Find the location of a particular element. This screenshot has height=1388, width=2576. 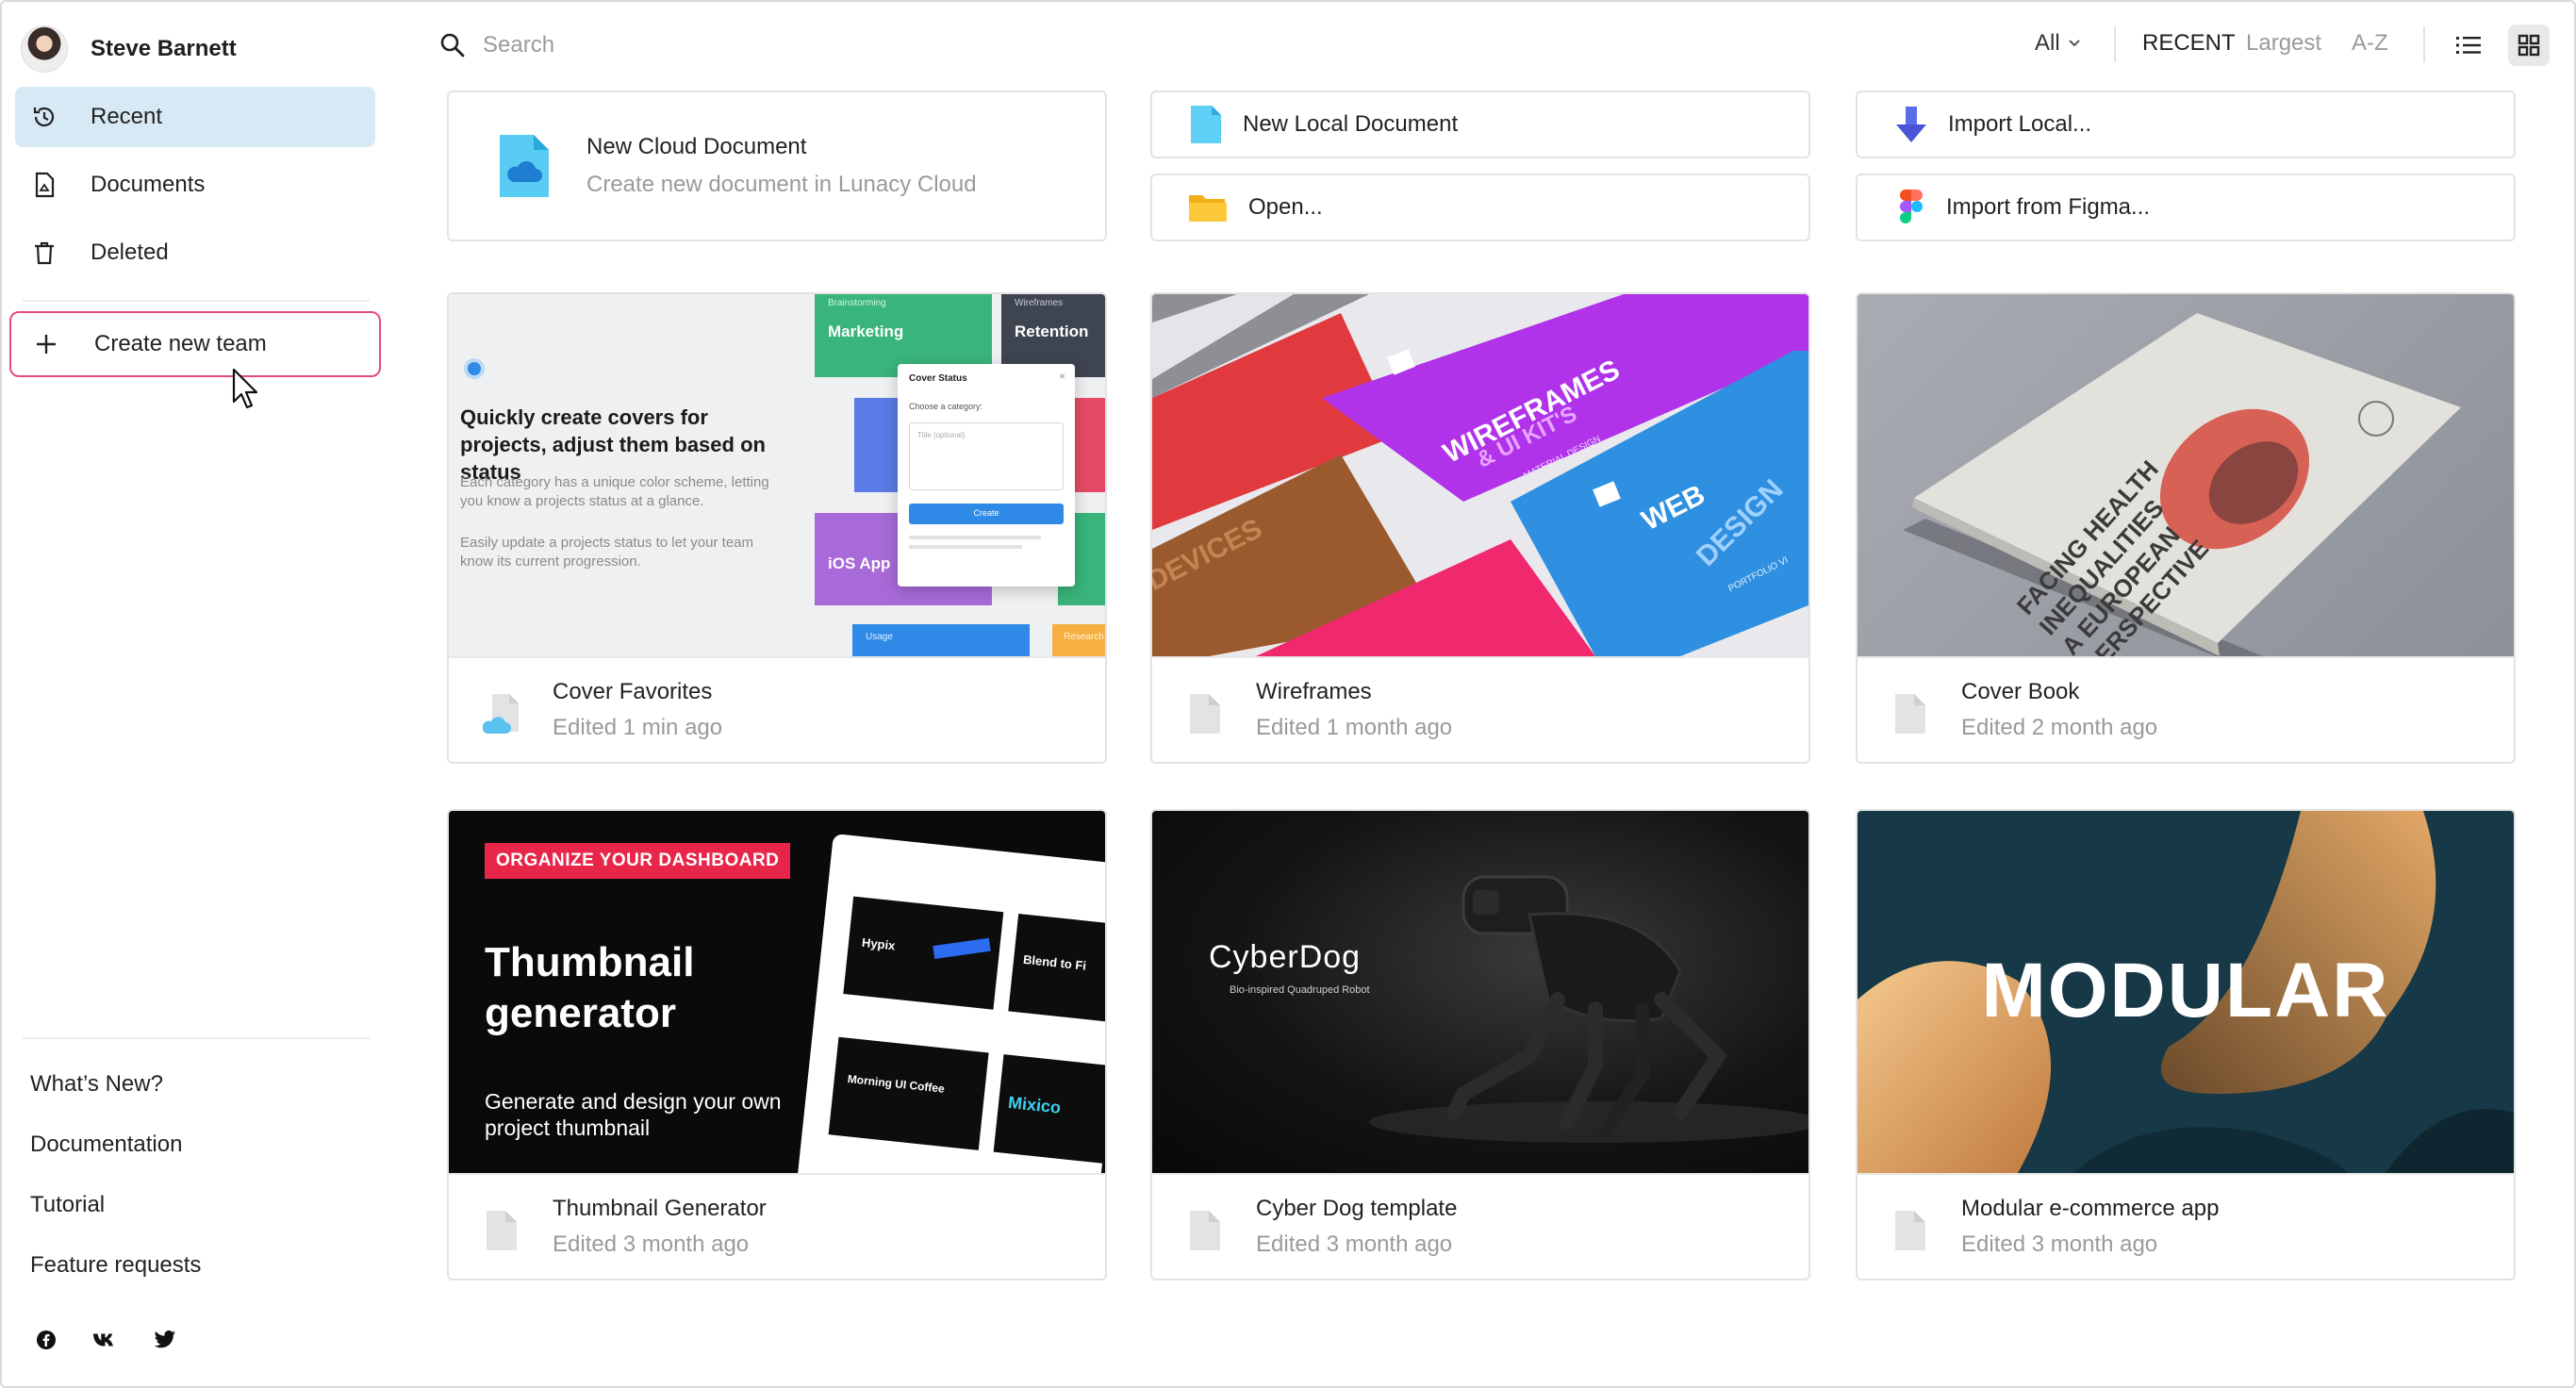

sidebar-item-label: Deleted is located at coordinates (130, 252).